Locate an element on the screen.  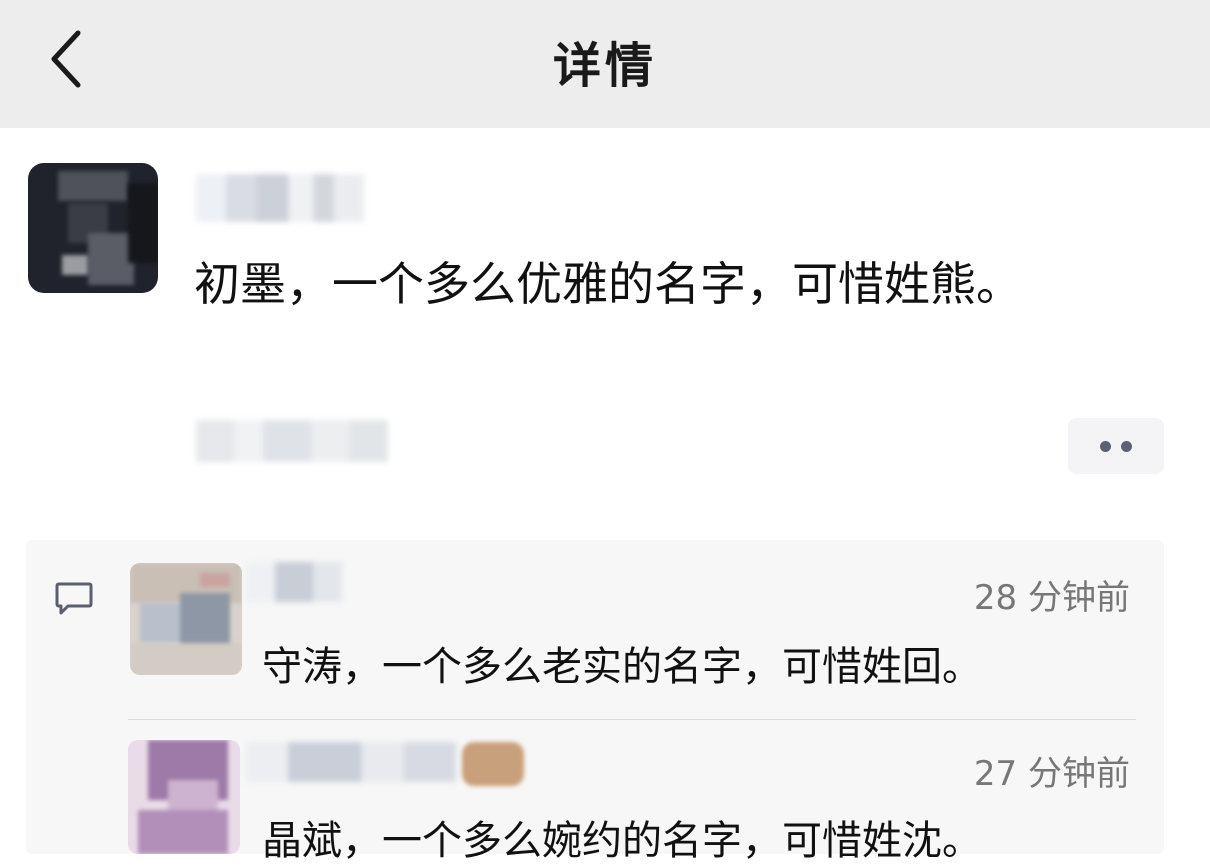
post-text: 初墨，一个多么优雅的名字，可惜姓熊。 is located at coordinates (608, 284).